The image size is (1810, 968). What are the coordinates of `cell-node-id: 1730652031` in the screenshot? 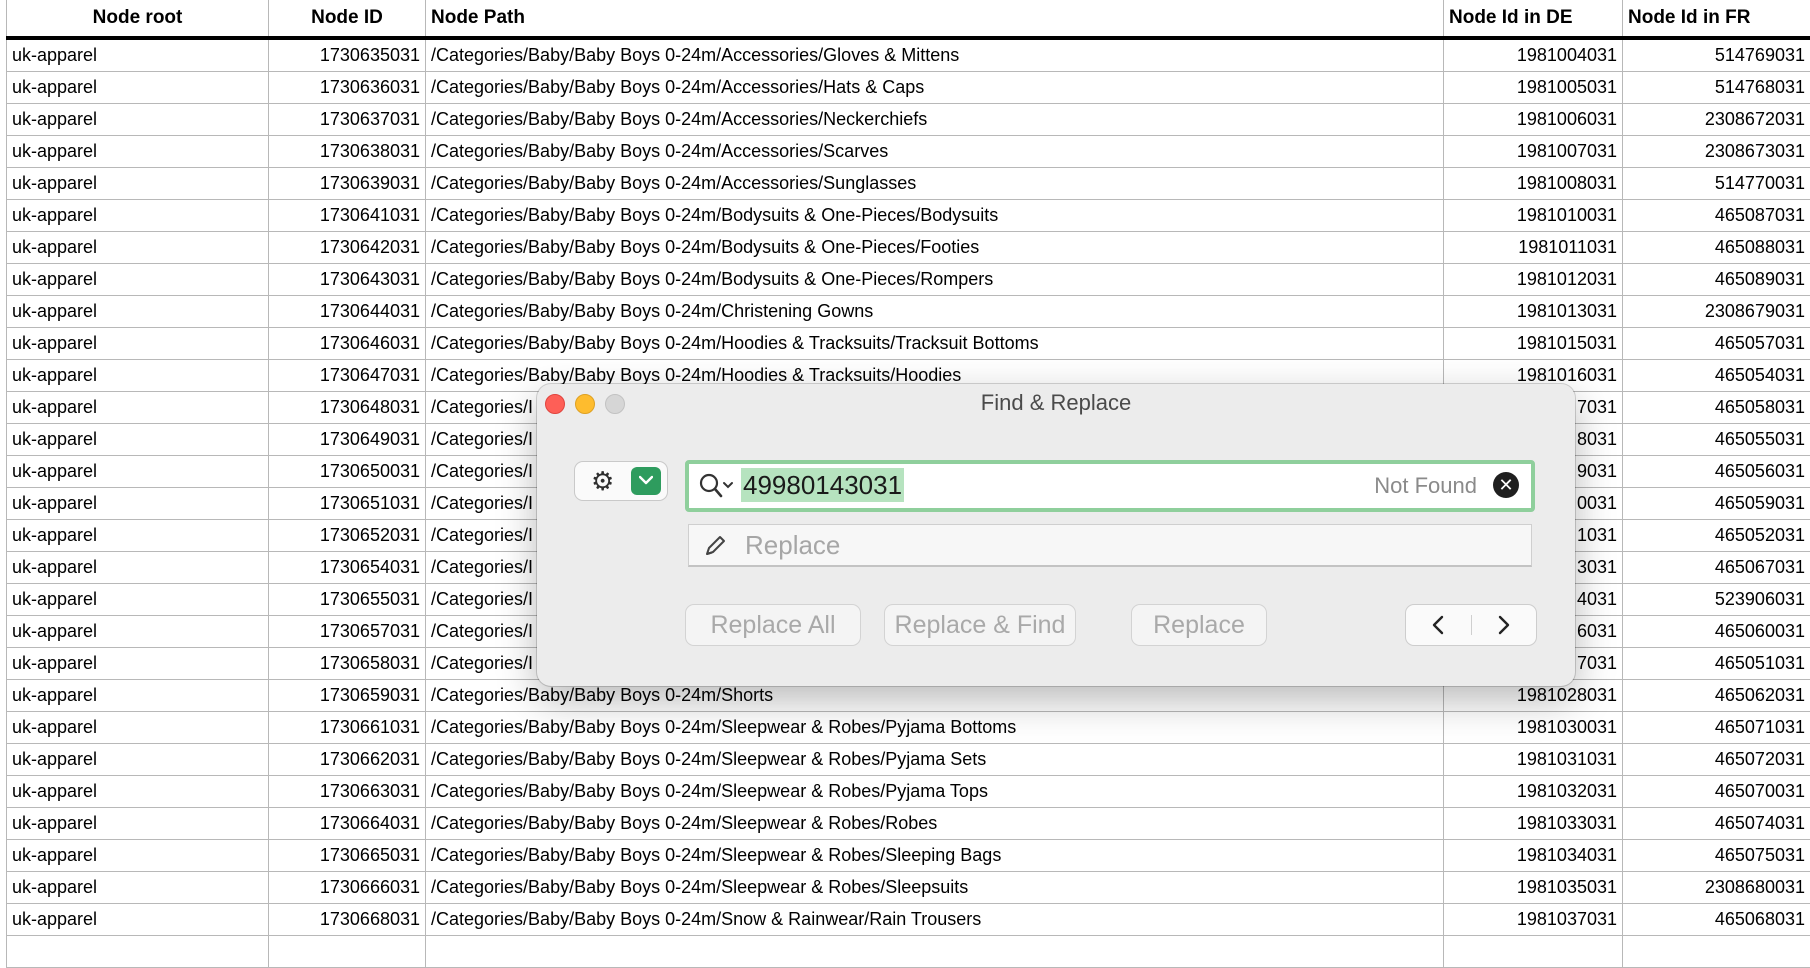 It's located at (347, 536).